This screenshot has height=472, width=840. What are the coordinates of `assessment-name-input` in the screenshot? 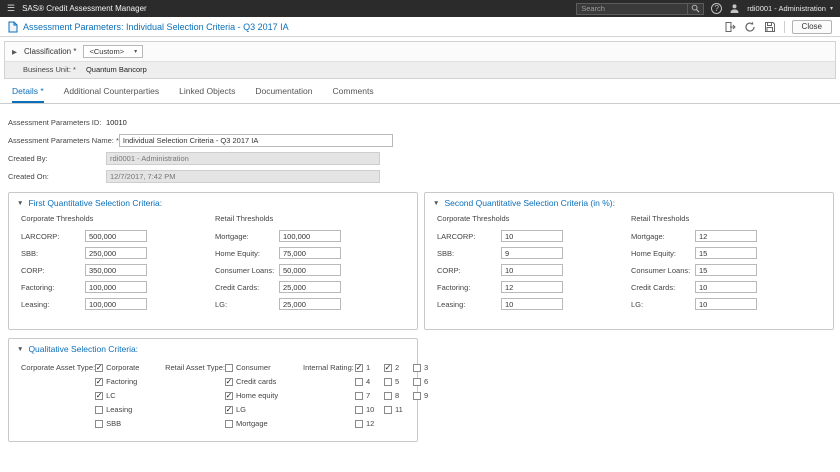 It's located at (255, 140).